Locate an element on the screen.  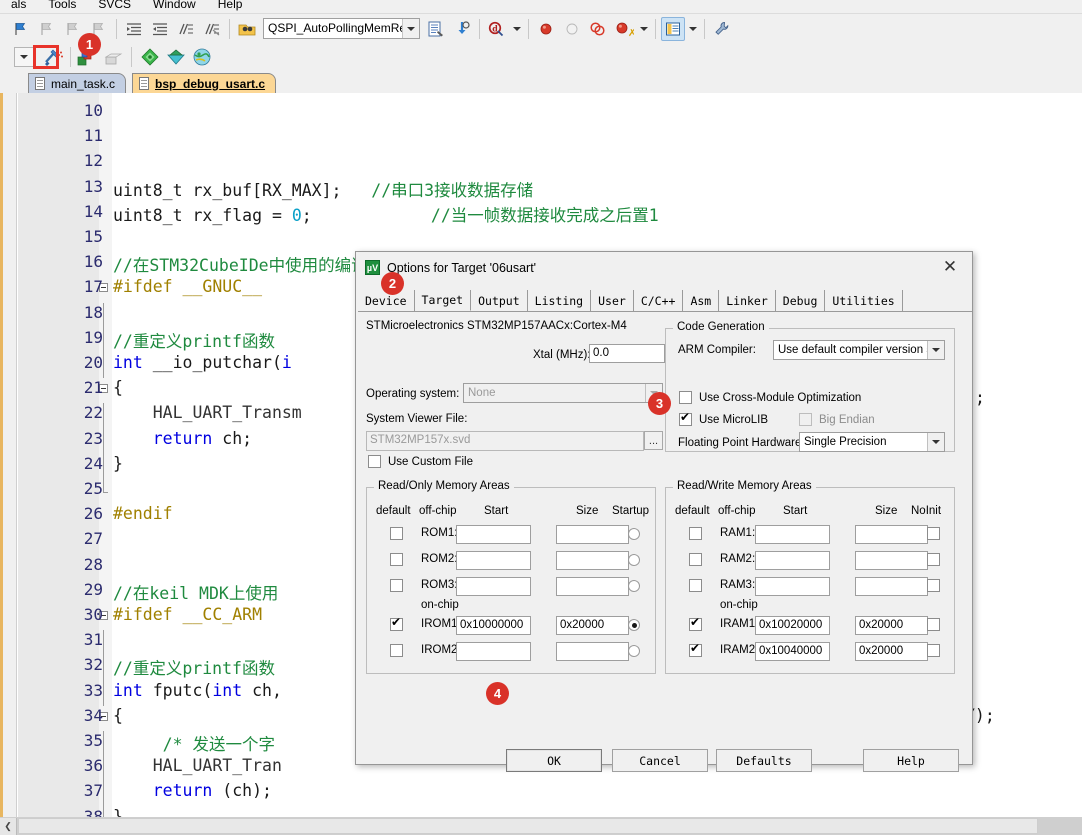
ram2-noinit-checkbox is located at coordinates (933, 559).